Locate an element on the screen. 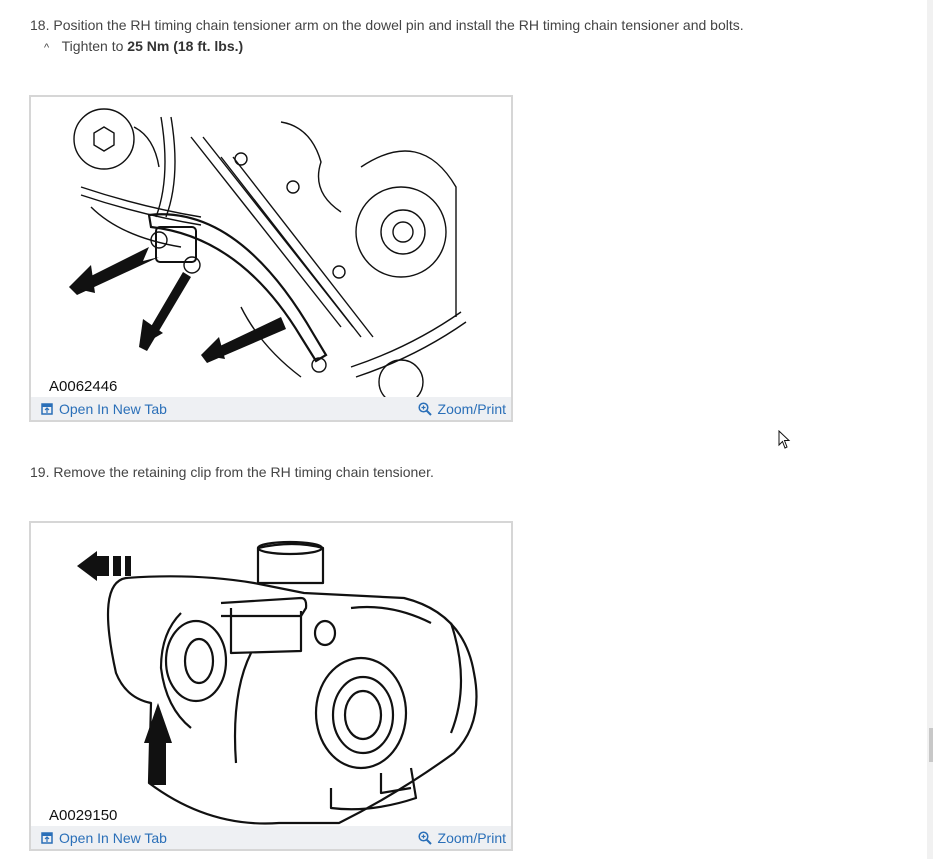  note-prefix: Tighten to is located at coordinates (92, 46).